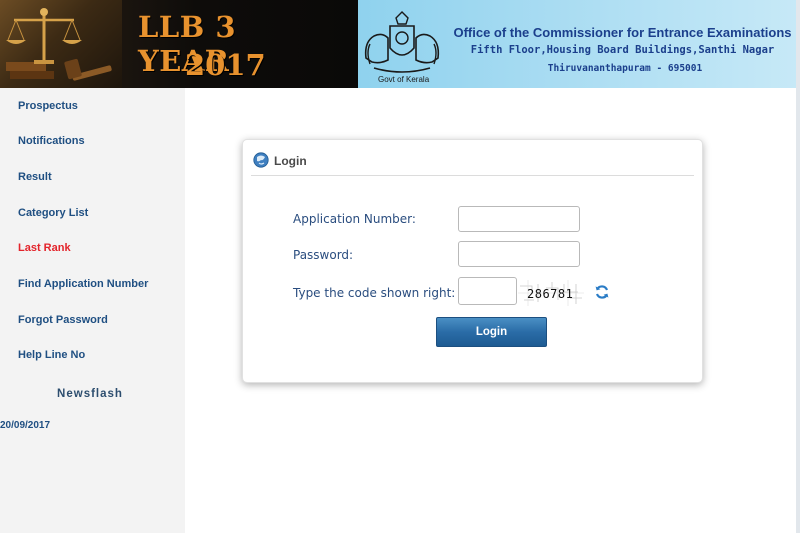  What do you see at coordinates (225, 65) in the screenshot?
I see `course-year: 2017` at bounding box center [225, 65].